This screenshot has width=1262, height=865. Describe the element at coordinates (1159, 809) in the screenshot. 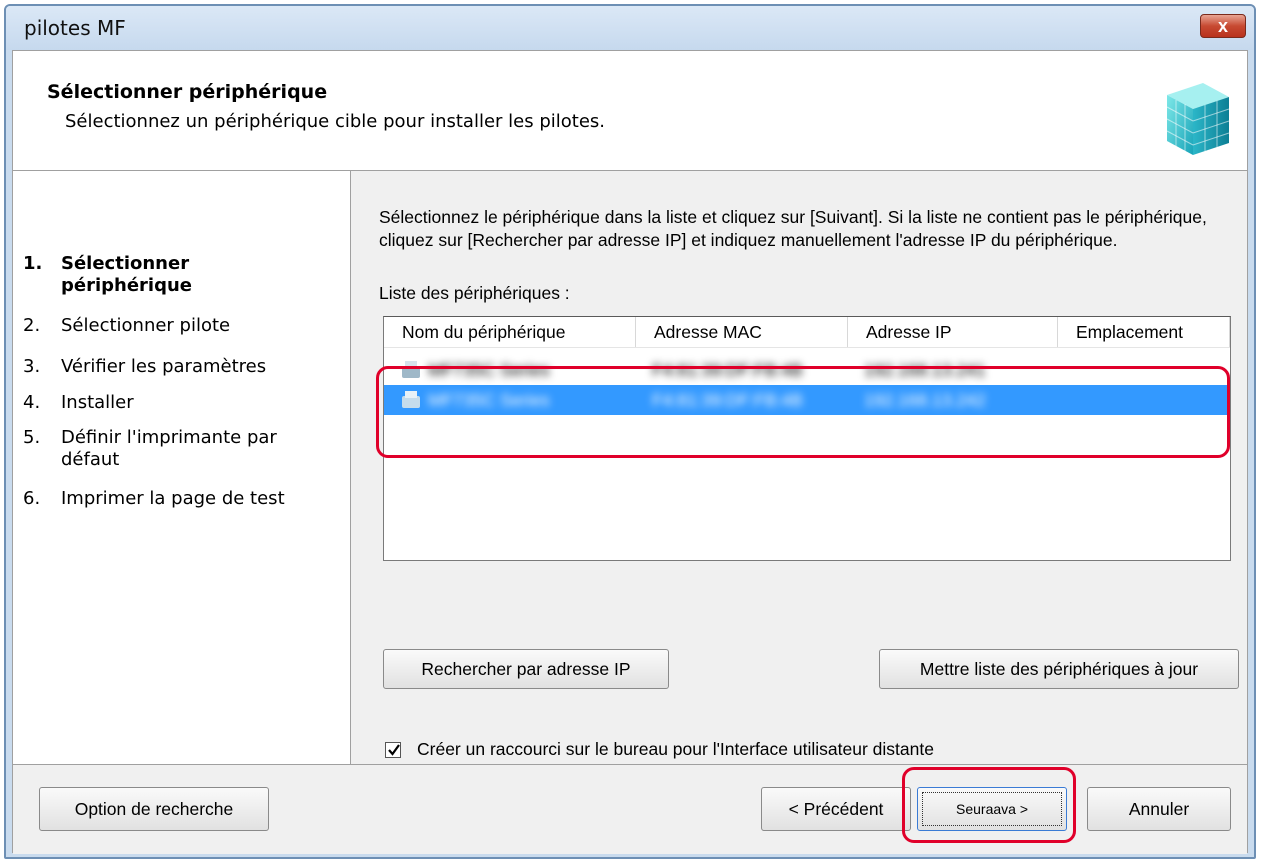

I see `cancel-button: Annuler` at that location.